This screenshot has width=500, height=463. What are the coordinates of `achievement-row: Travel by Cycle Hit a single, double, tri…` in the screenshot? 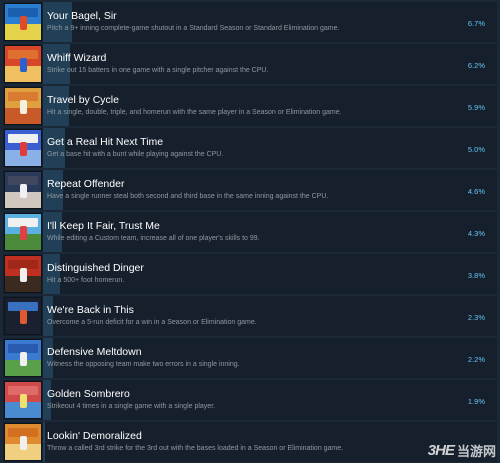 It's located at (250, 106).